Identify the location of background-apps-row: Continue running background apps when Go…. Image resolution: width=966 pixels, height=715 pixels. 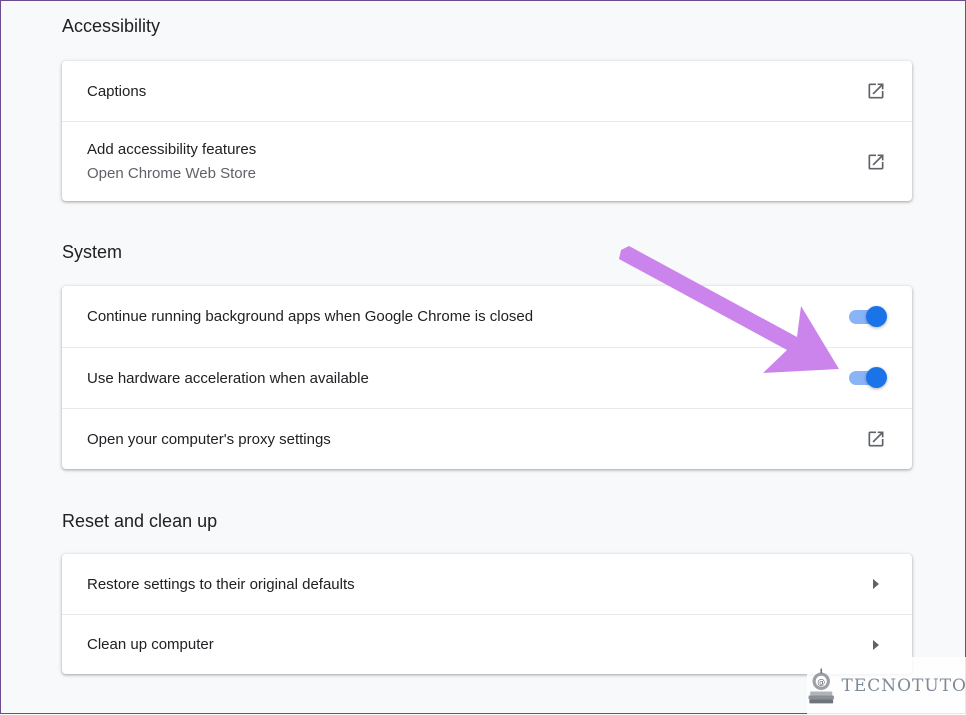
(487, 316).